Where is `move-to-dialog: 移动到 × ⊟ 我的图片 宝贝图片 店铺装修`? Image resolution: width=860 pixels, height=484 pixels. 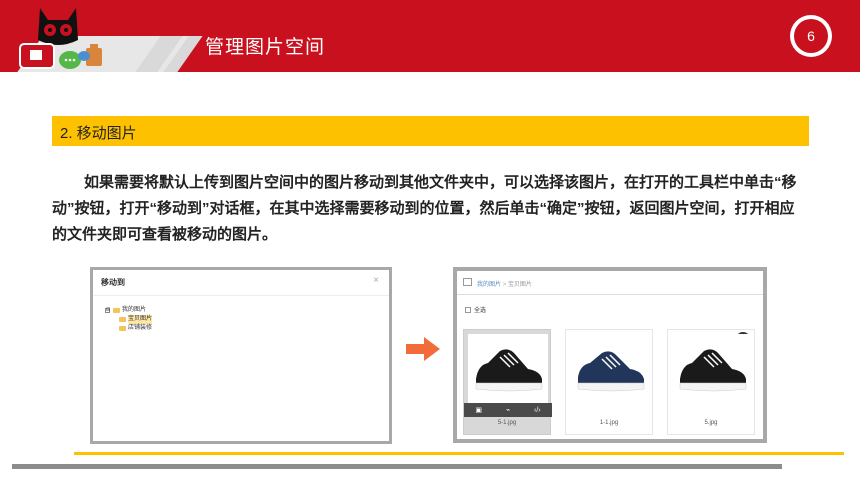 move-to-dialog: 移动到 × ⊟ 我的图片 宝贝图片 店铺装修 is located at coordinates (241, 355).